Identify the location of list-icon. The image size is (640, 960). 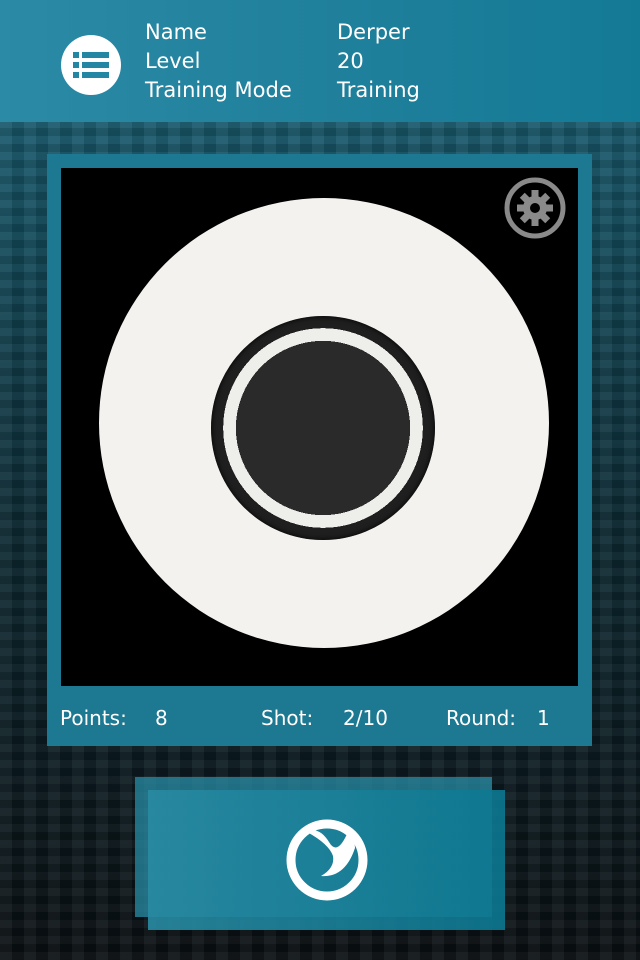
(91, 65).